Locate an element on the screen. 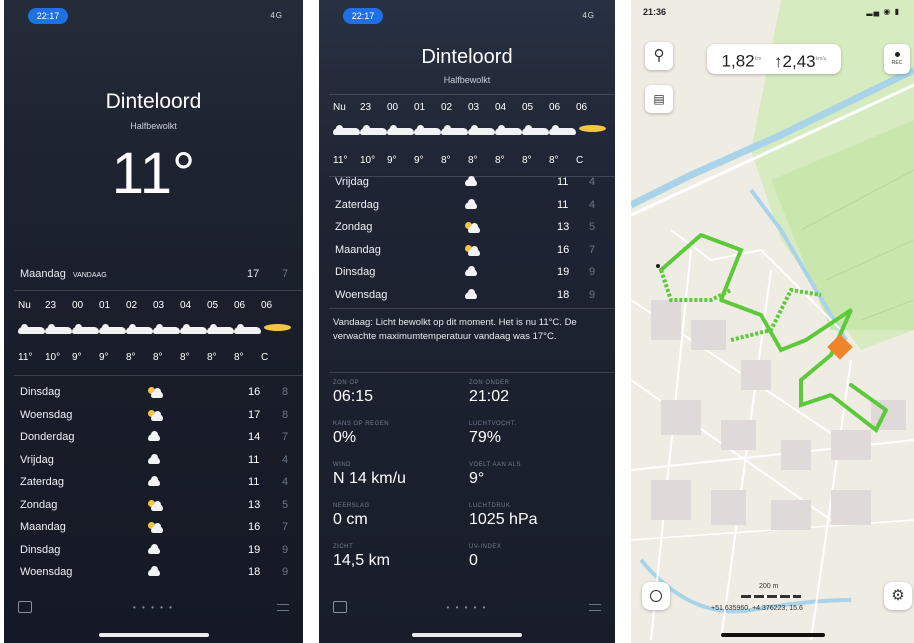 The width and height of the screenshot is (914, 643). day-name: Maandag is located at coordinates (358, 249).